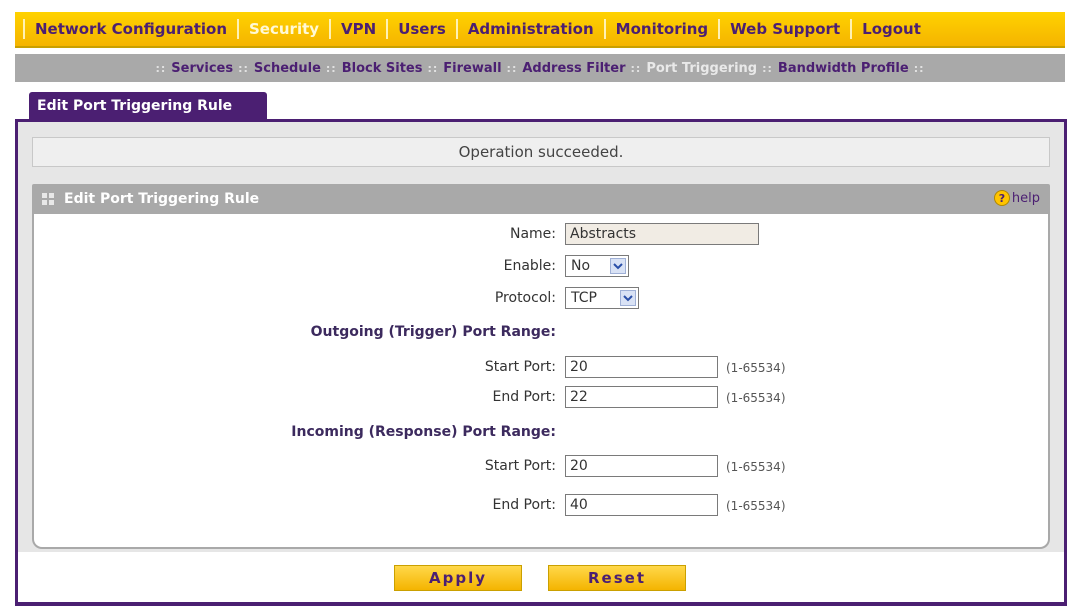 The image size is (1076, 612). I want to click on nav-network-configuration: Network Configuration, so click(131, 29).